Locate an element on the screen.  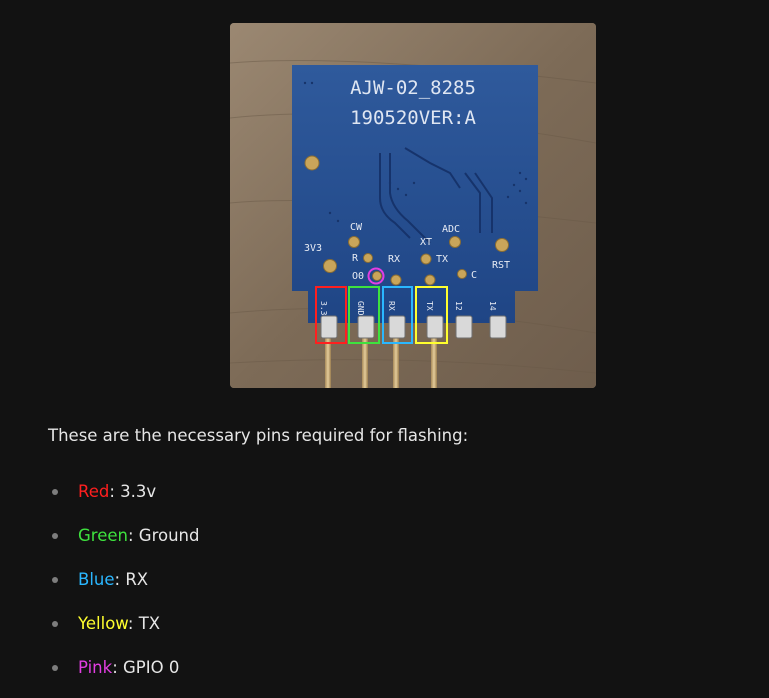
list-item: Red: 3.3v is located at coordinates (123, 492).